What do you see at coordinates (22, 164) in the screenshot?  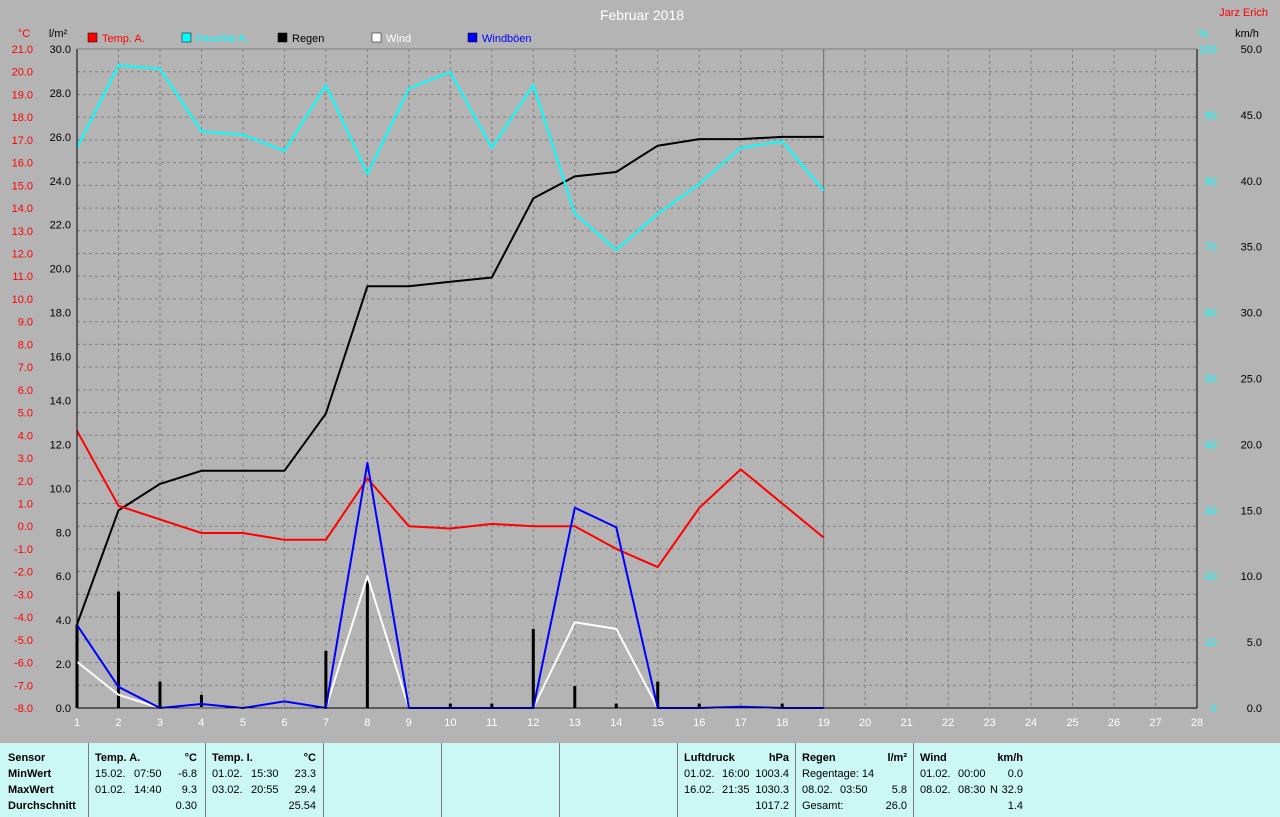 I see `temp-tick-label-5: 16.0` at bounding box center [22, 164].